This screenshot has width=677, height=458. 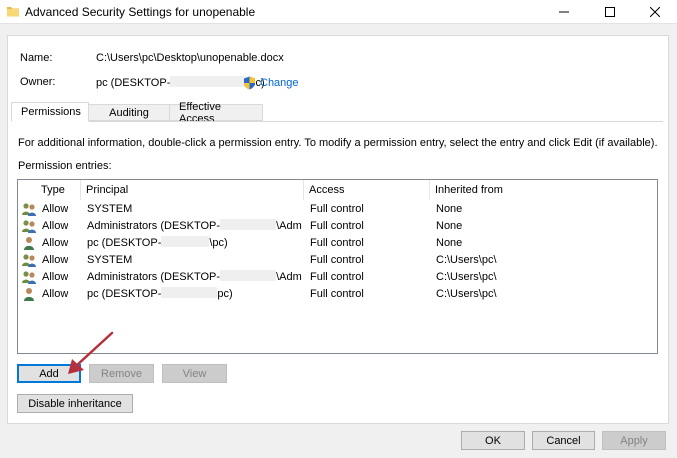 I want to click on maximize-icon, so click(x=609, y=11).